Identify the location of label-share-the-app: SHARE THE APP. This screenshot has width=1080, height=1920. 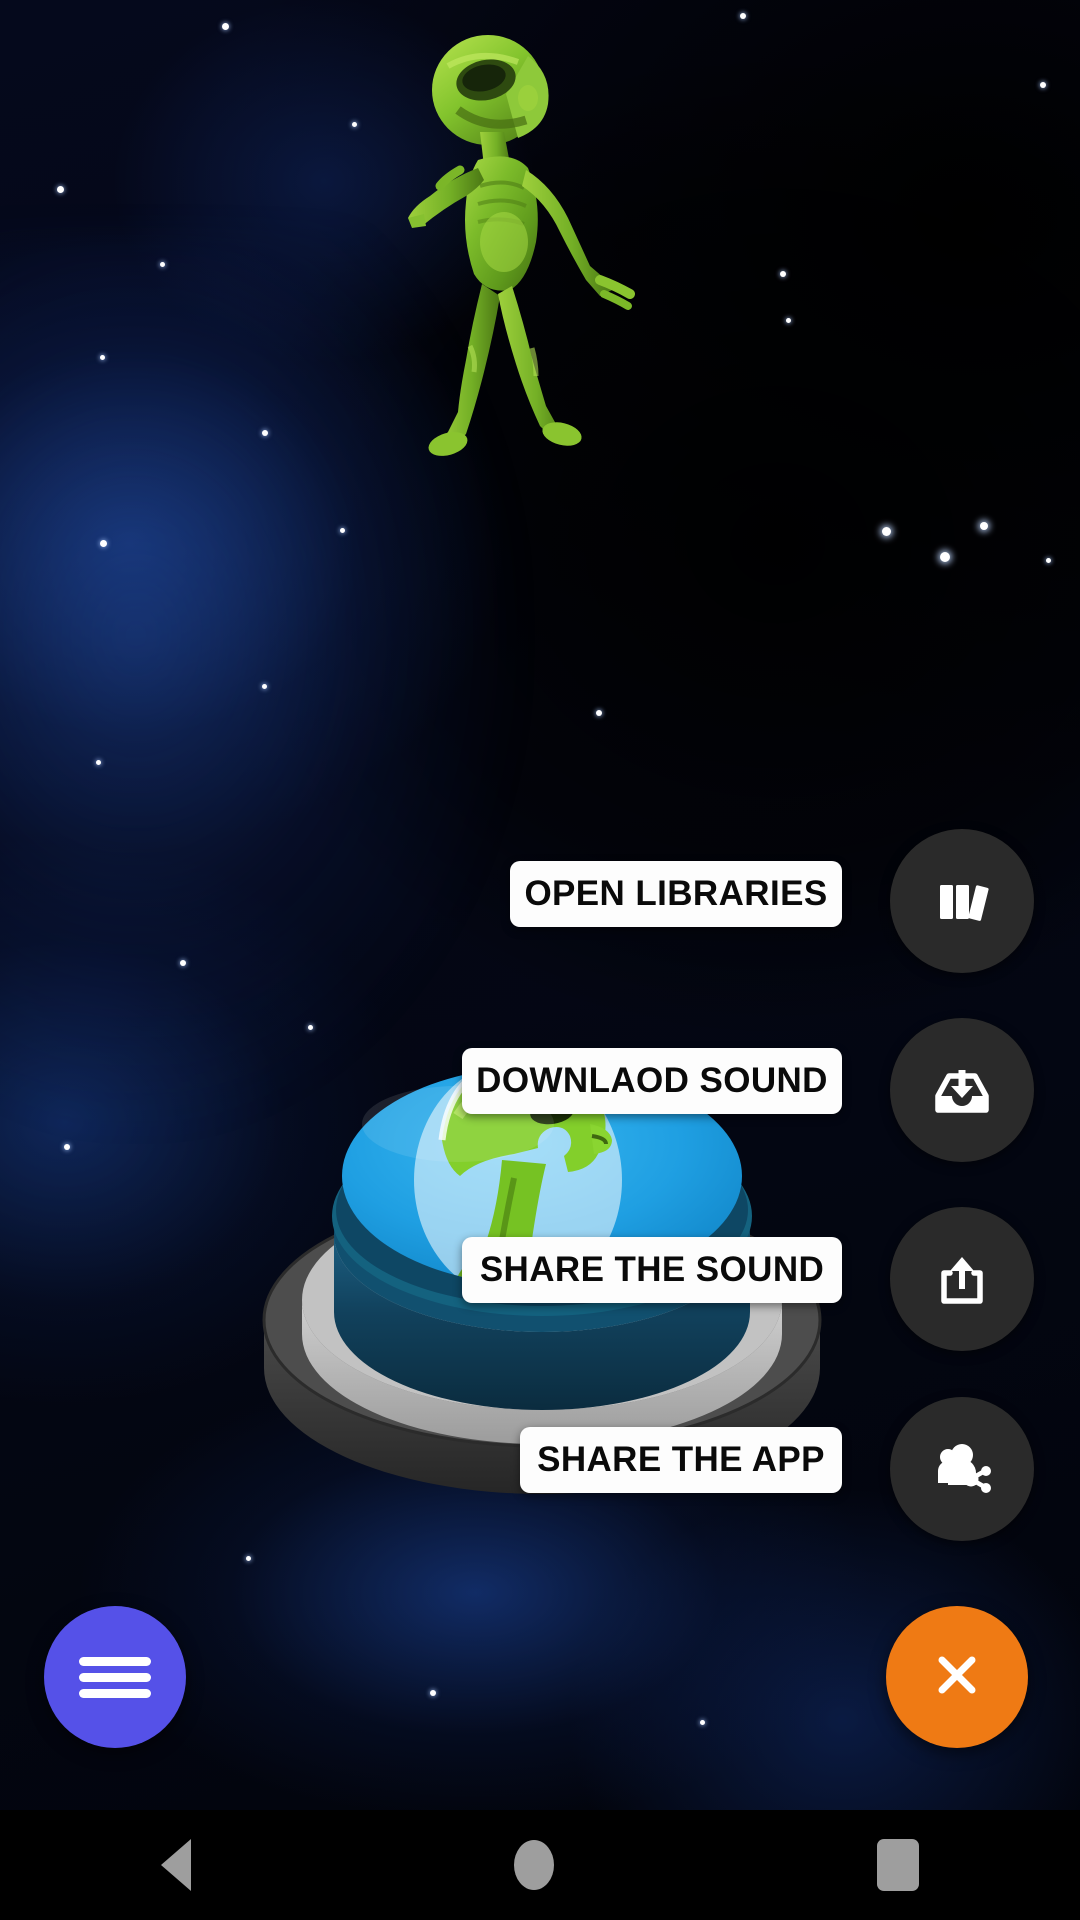
(681, 1460).